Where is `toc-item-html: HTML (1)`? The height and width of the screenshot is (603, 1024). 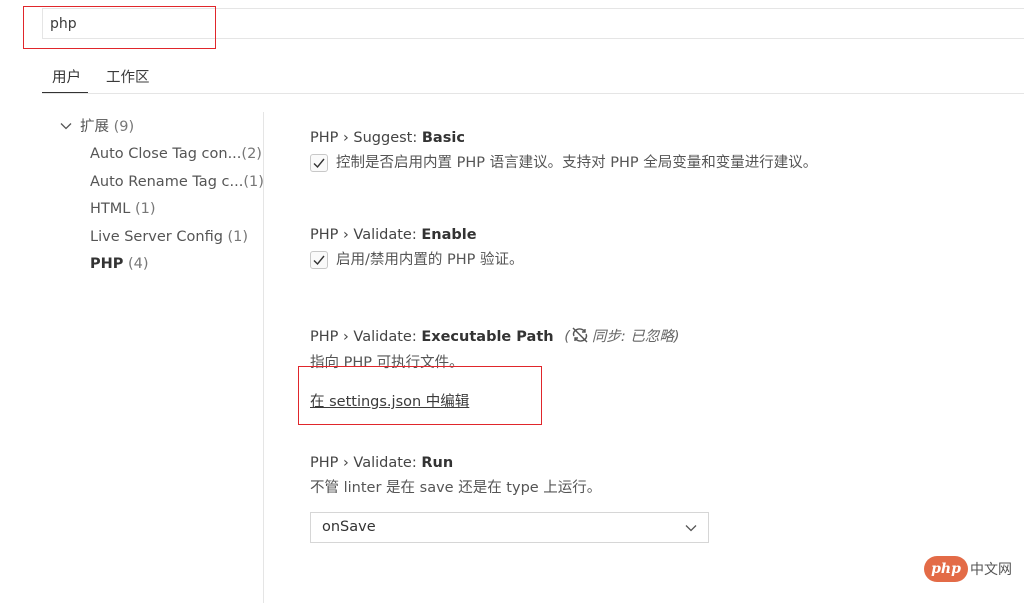
toc-item-html: HTML (1) is located at coordinates (123, 209).